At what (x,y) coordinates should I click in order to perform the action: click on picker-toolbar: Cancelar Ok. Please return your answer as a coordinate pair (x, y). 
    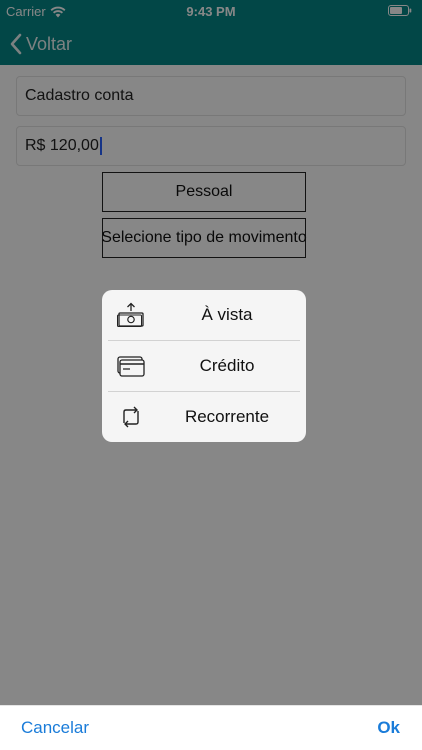
    Looking at the image, I should click on (211, 727).